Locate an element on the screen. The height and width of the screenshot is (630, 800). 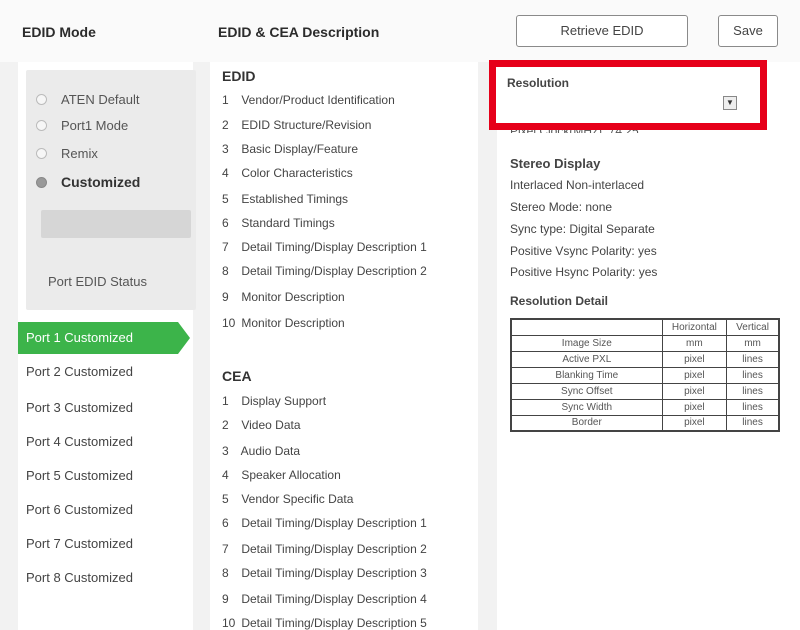
resolution-highlight-box: Resolution ▼ is located at coordinates (628, 95).